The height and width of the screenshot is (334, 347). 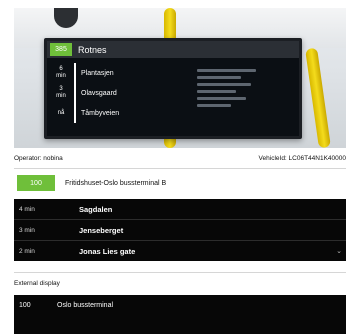 I want to click on external-destination: Oslo bussterminal, so click(x=85, y=305).